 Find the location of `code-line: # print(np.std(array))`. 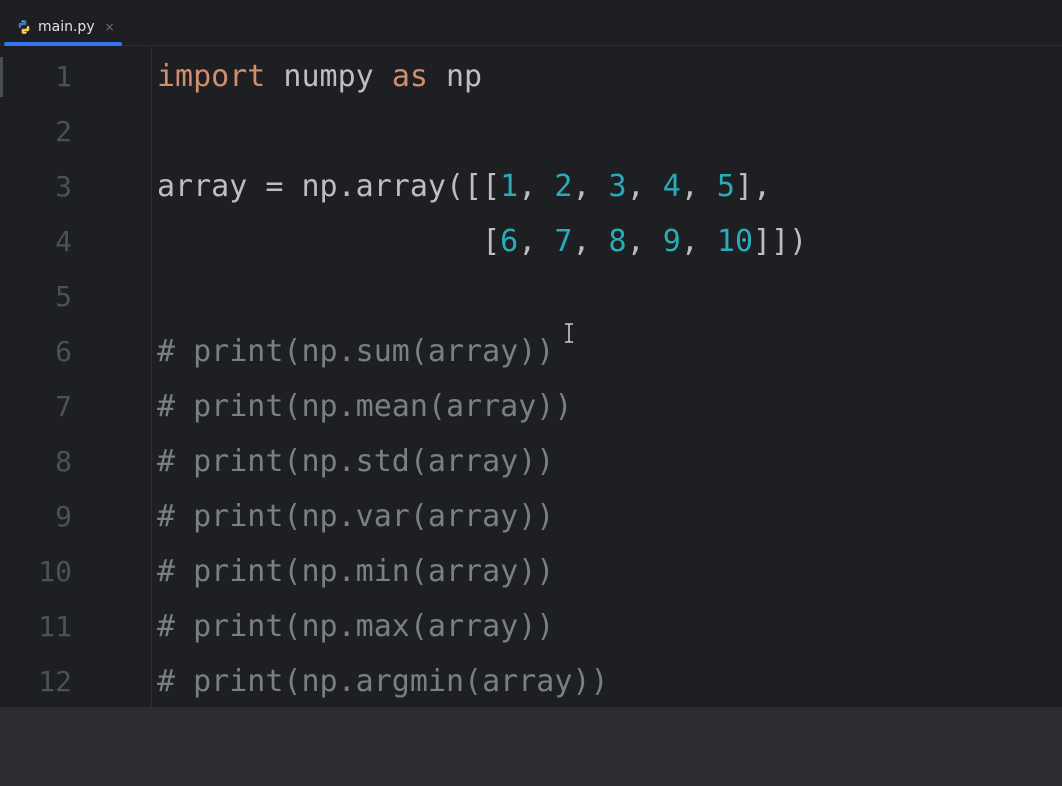

code-line: # print(np.std(array)) is located at coordinates (355, 461).